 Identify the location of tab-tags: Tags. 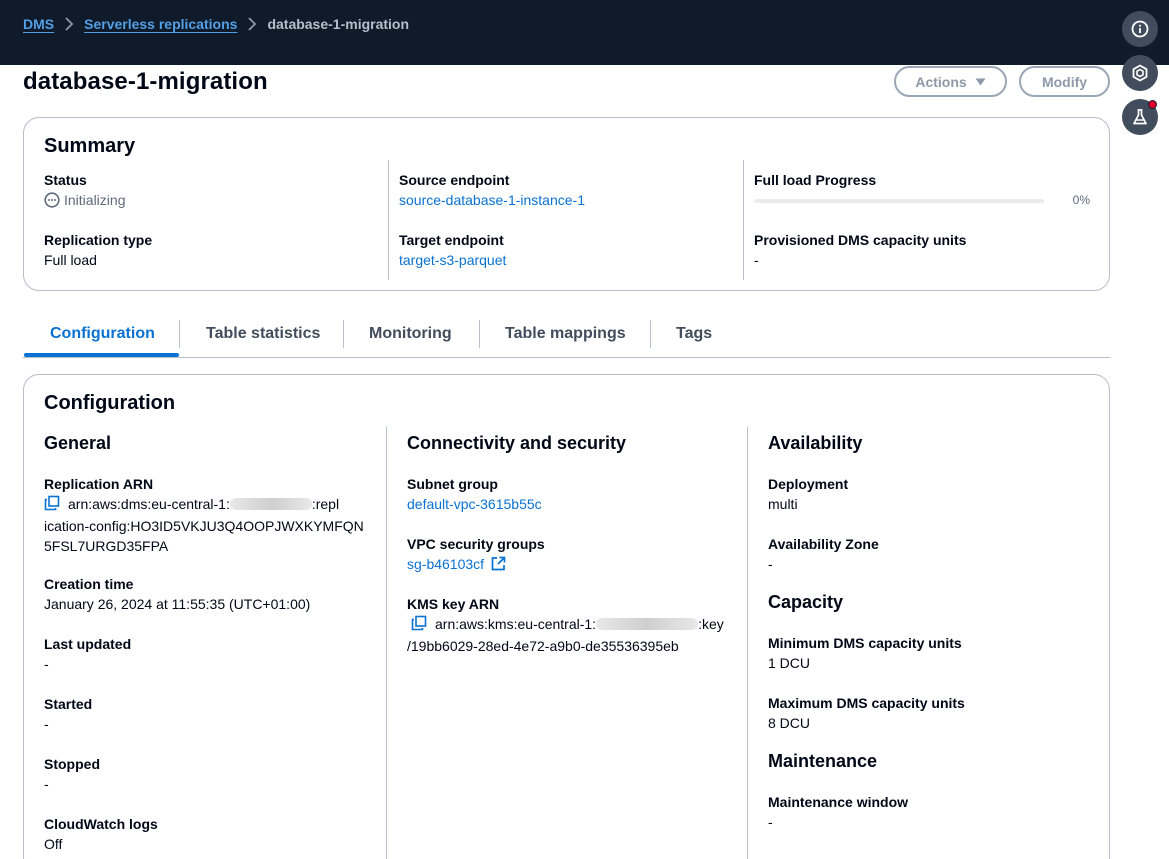
(694, 339).